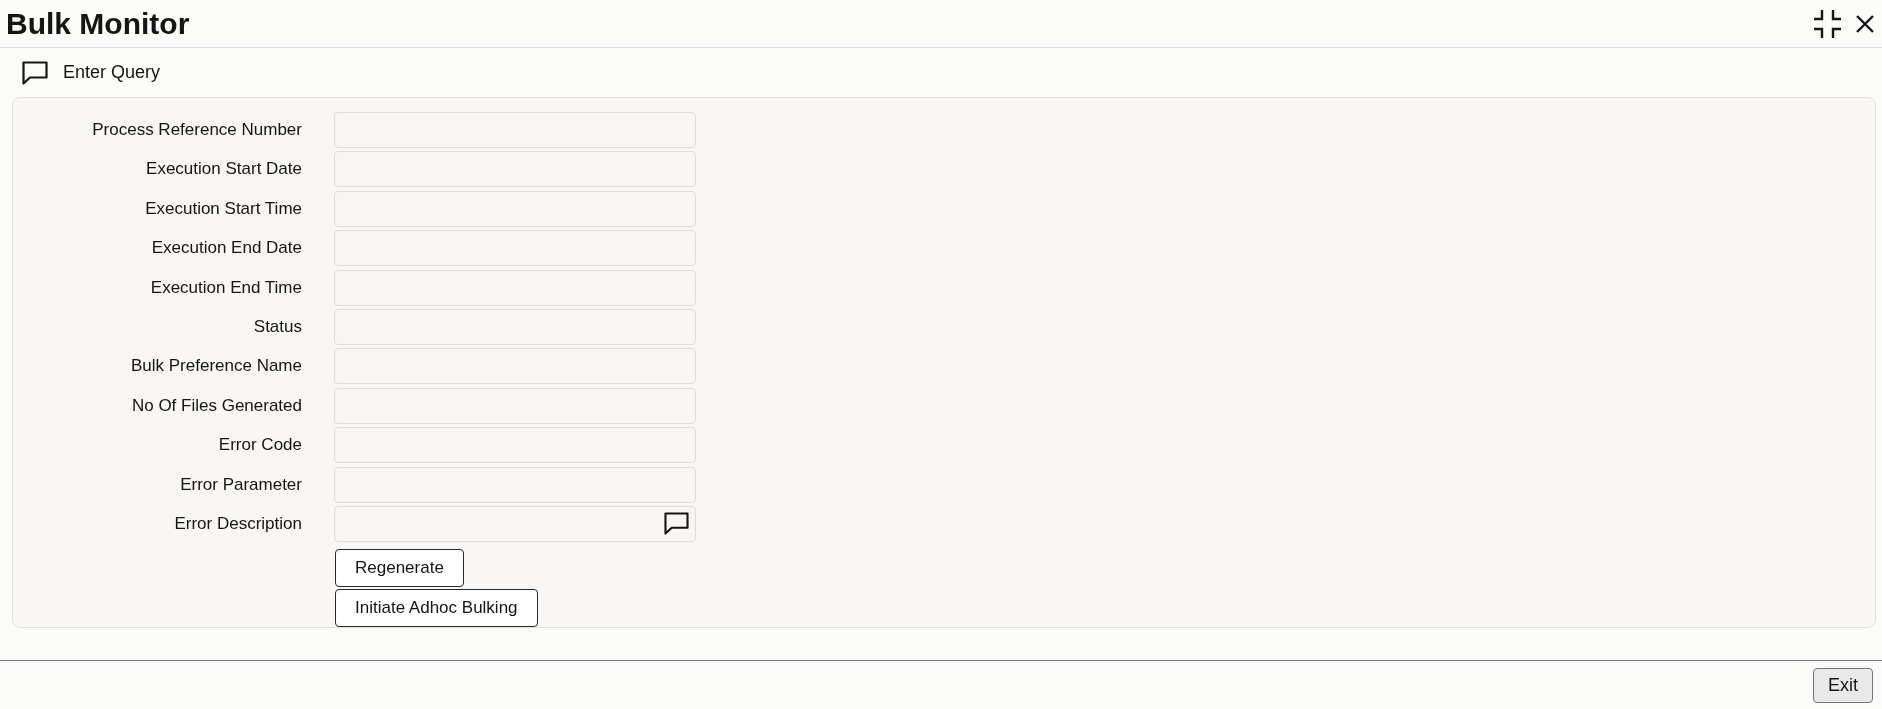 The height and width of the screenshot is (709, 1882). What do you see at coordinates (237, 523) in the screenshot?
I see `field-label: Error Description` at bounding box center [237, 523].